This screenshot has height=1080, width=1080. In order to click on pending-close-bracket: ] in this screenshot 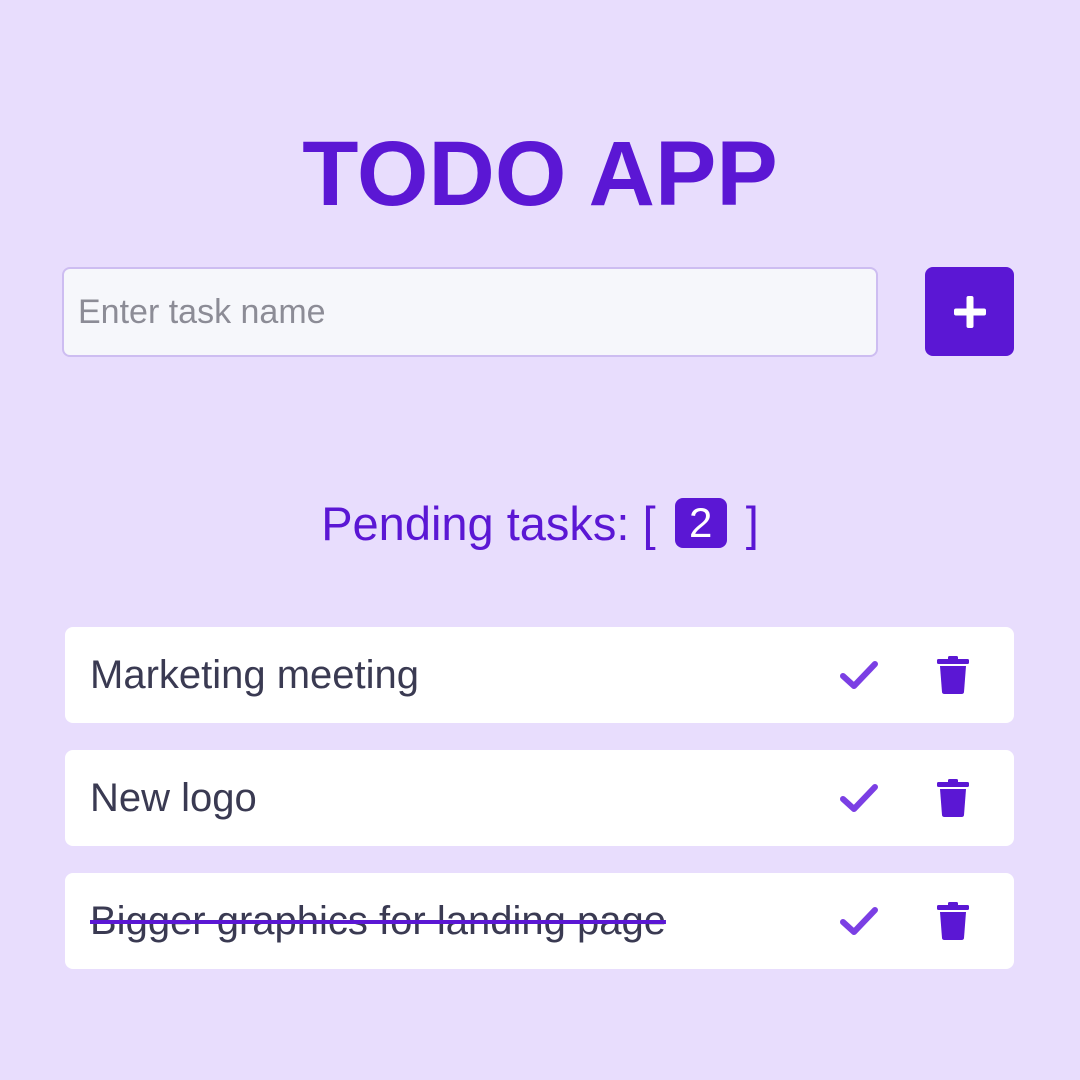, I will do `click(752, 523)`.